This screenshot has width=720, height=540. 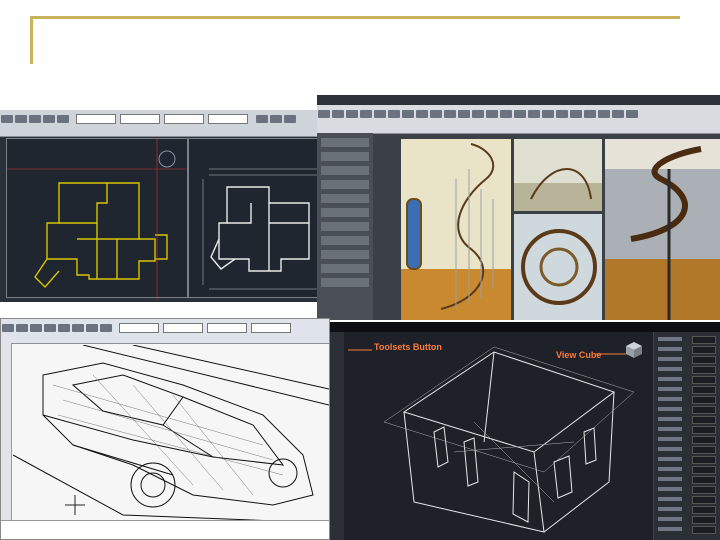 What do you see at coordinates (345, 226) in the screenshot?
I see `properties-sidebar` at bounding box center [345, 226].